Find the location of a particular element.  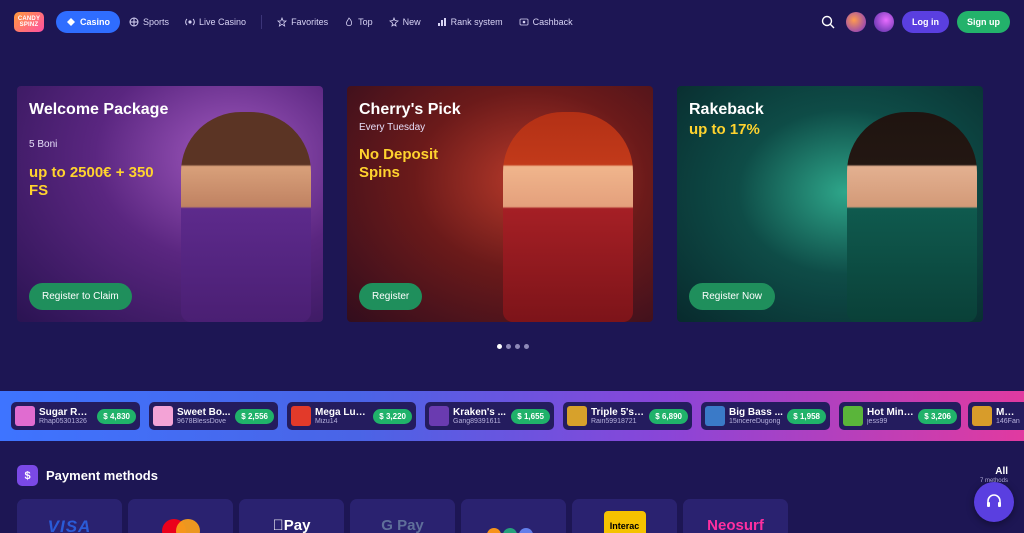

nav-cashback: Cashback is located at coordinates (546, 22).